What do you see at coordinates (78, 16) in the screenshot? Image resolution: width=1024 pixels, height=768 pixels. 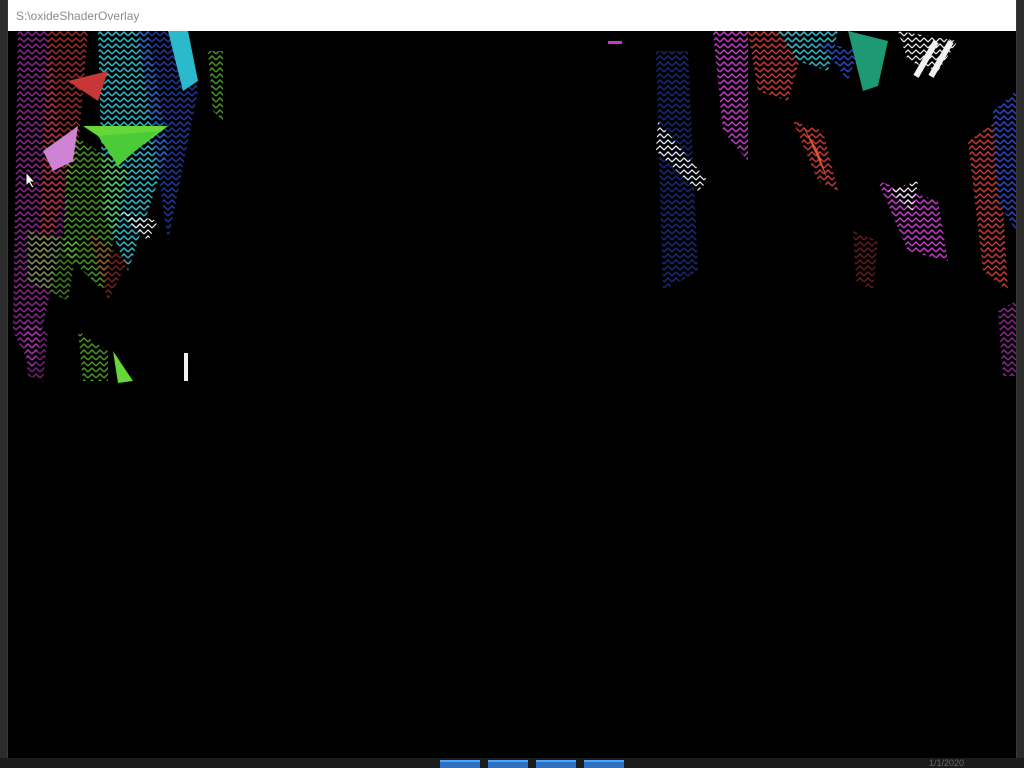 I see `window-title: S:\oxideShaderOverlay` at bounding box center [78, 16].